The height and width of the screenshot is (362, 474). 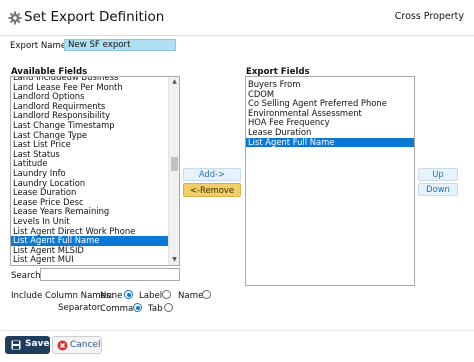 What do you see at coordinates (212, 174) in the screenshot?
I see `add-field-button: Add->` at bounding box center [212, 174].